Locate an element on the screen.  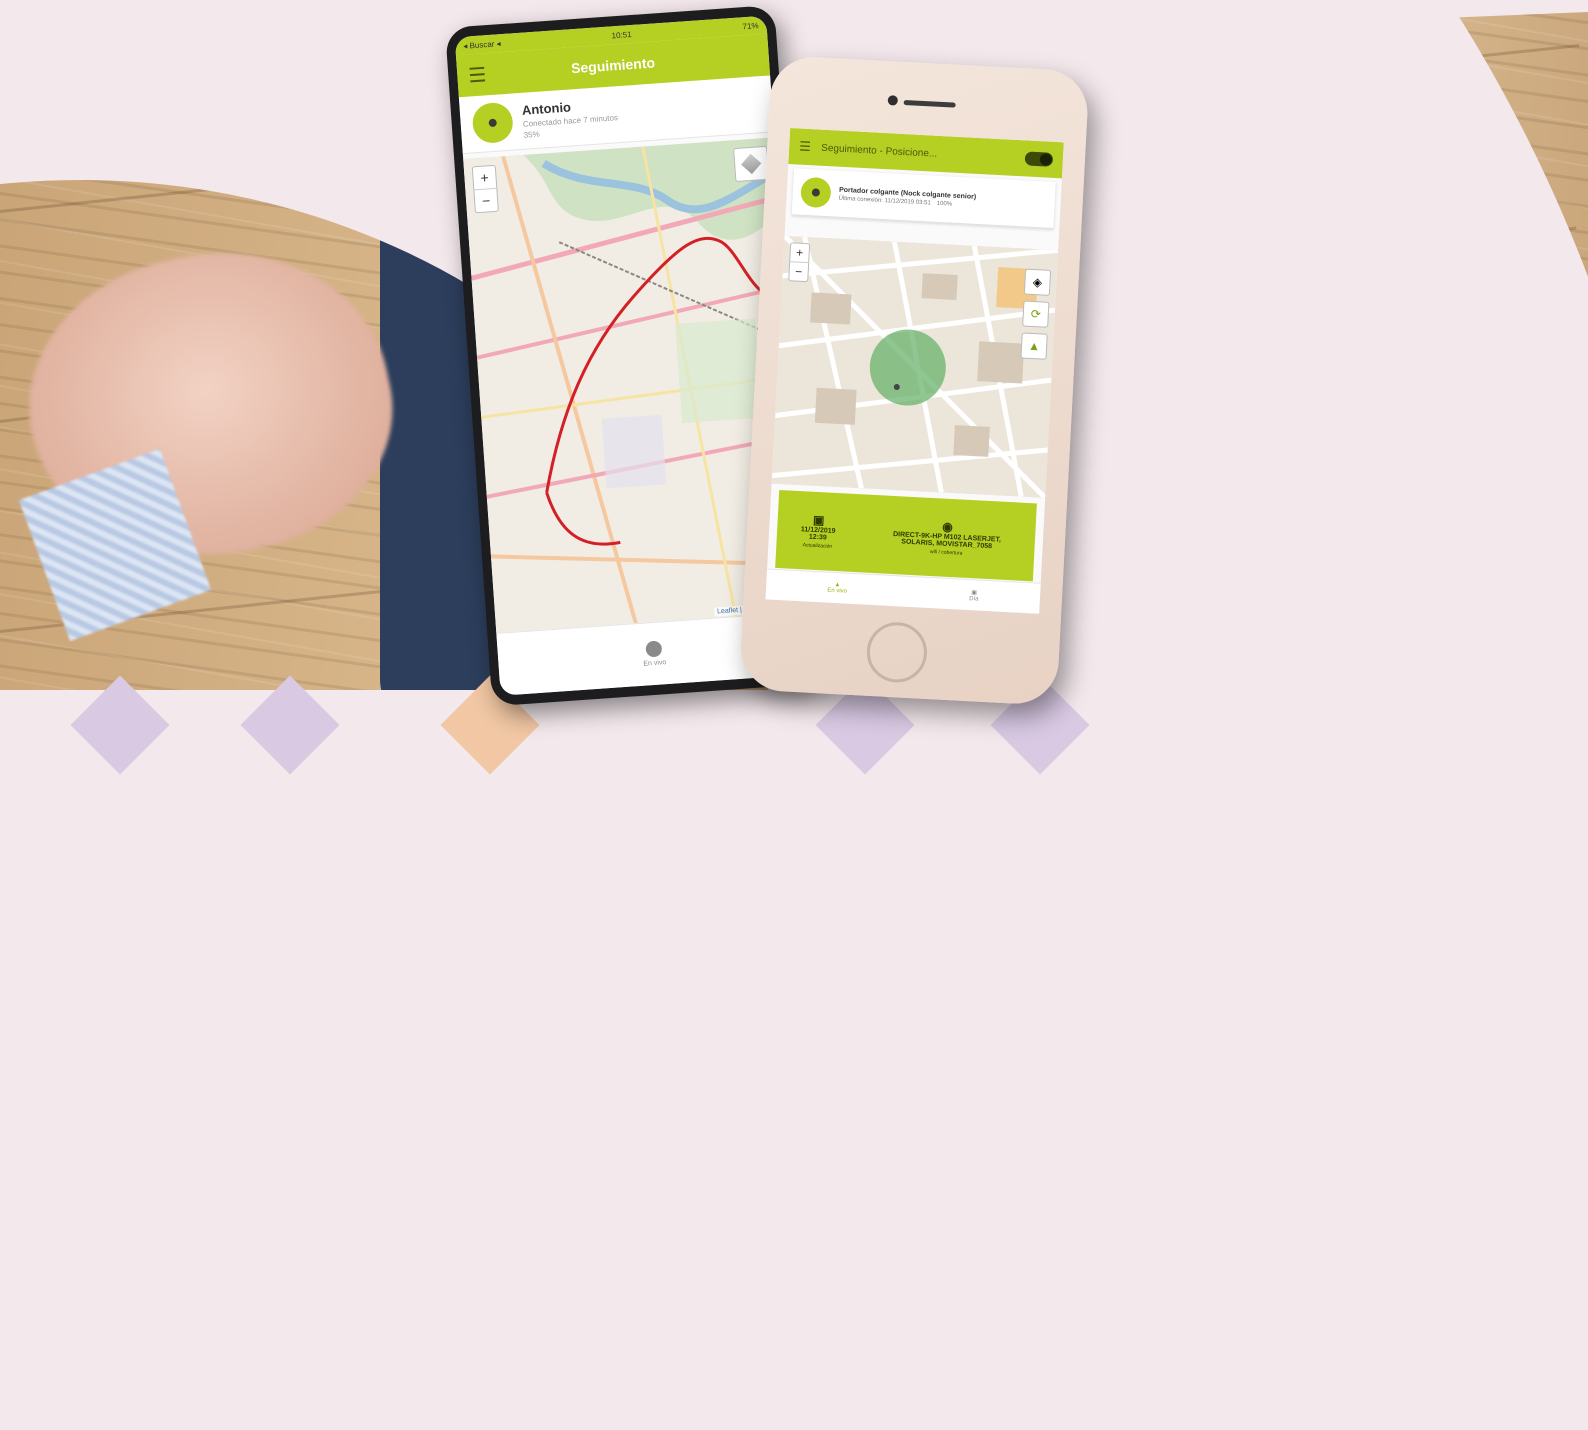
layers-button is located at coordinates (751, 164).